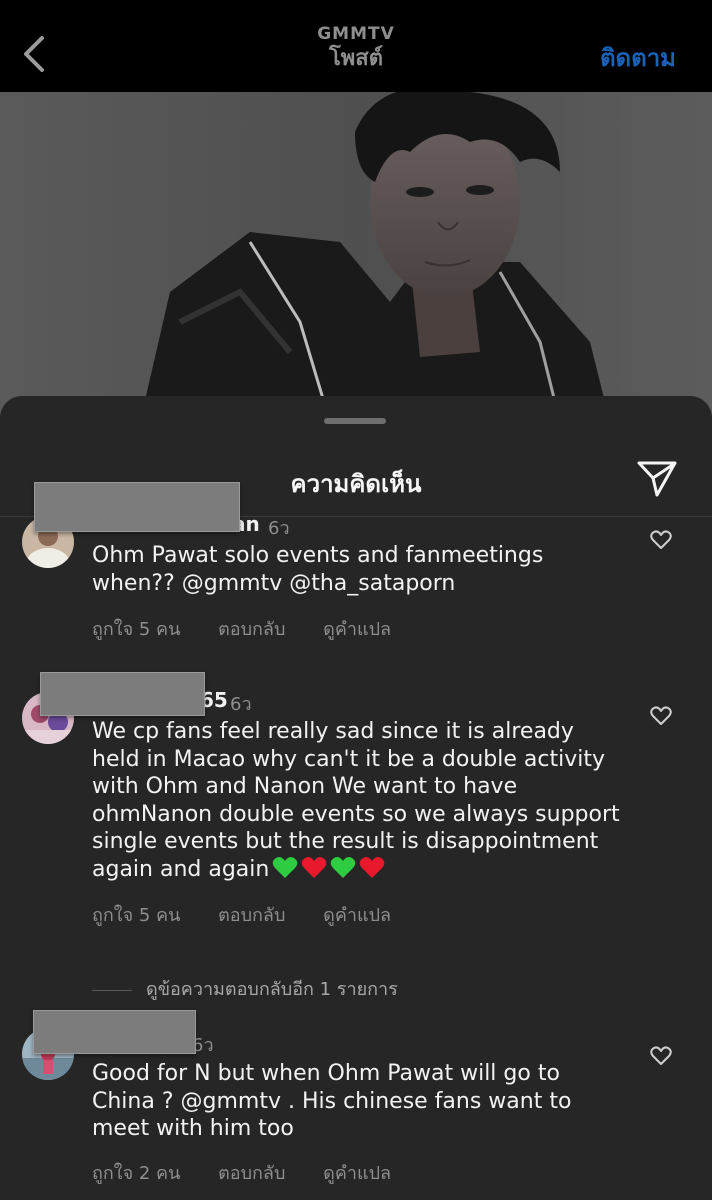 The image size is (712, 1200). What do you see at coordinates (657, 478) in the screenshot?
I see `share-send-icon` at bounding box center [657, 478].